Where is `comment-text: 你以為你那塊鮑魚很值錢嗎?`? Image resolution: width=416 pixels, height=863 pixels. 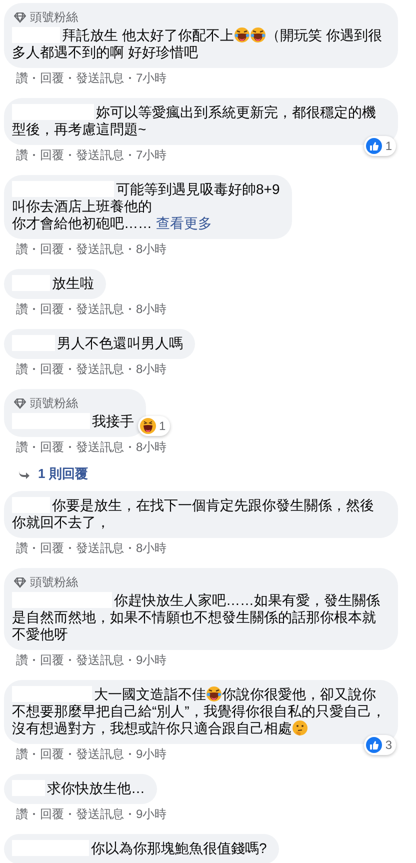 comment-text: 你以為你那塊鮑魚很值錢嗎? is located at coordinates (139, 848).